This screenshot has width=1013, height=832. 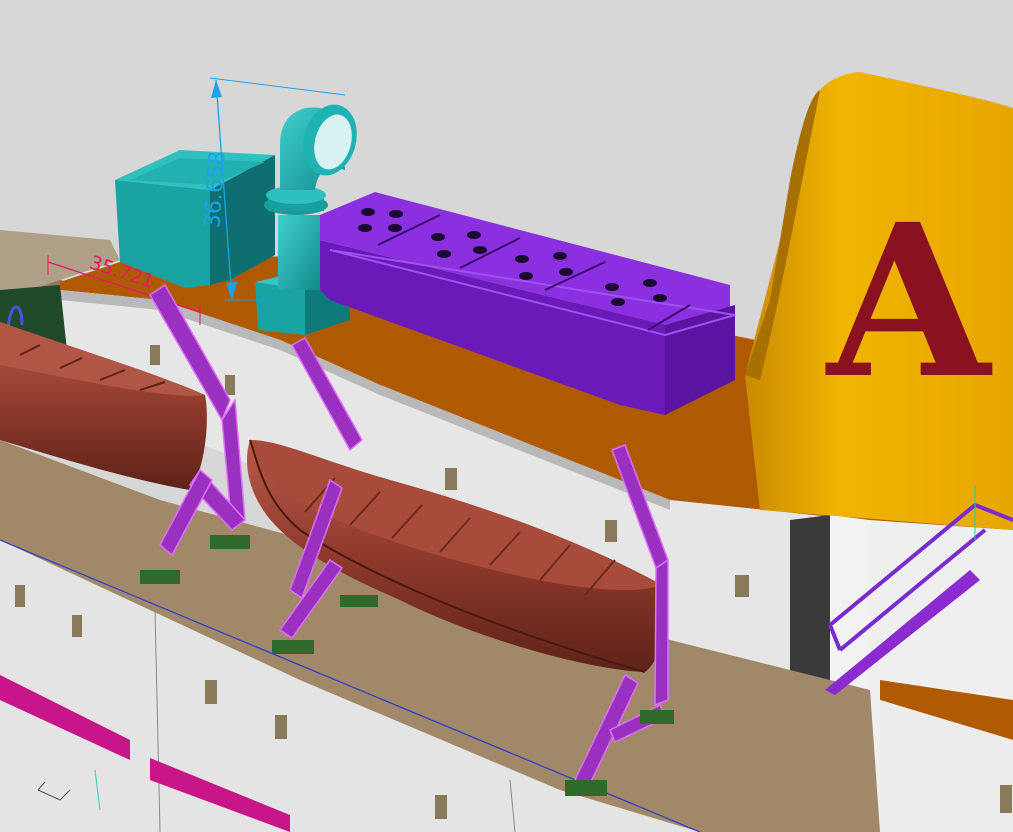 What do you see at coordinates (215, 189) in the screenshot?
I see `dimension-vertical-label: 36.658` at bounding box center [215, 189].